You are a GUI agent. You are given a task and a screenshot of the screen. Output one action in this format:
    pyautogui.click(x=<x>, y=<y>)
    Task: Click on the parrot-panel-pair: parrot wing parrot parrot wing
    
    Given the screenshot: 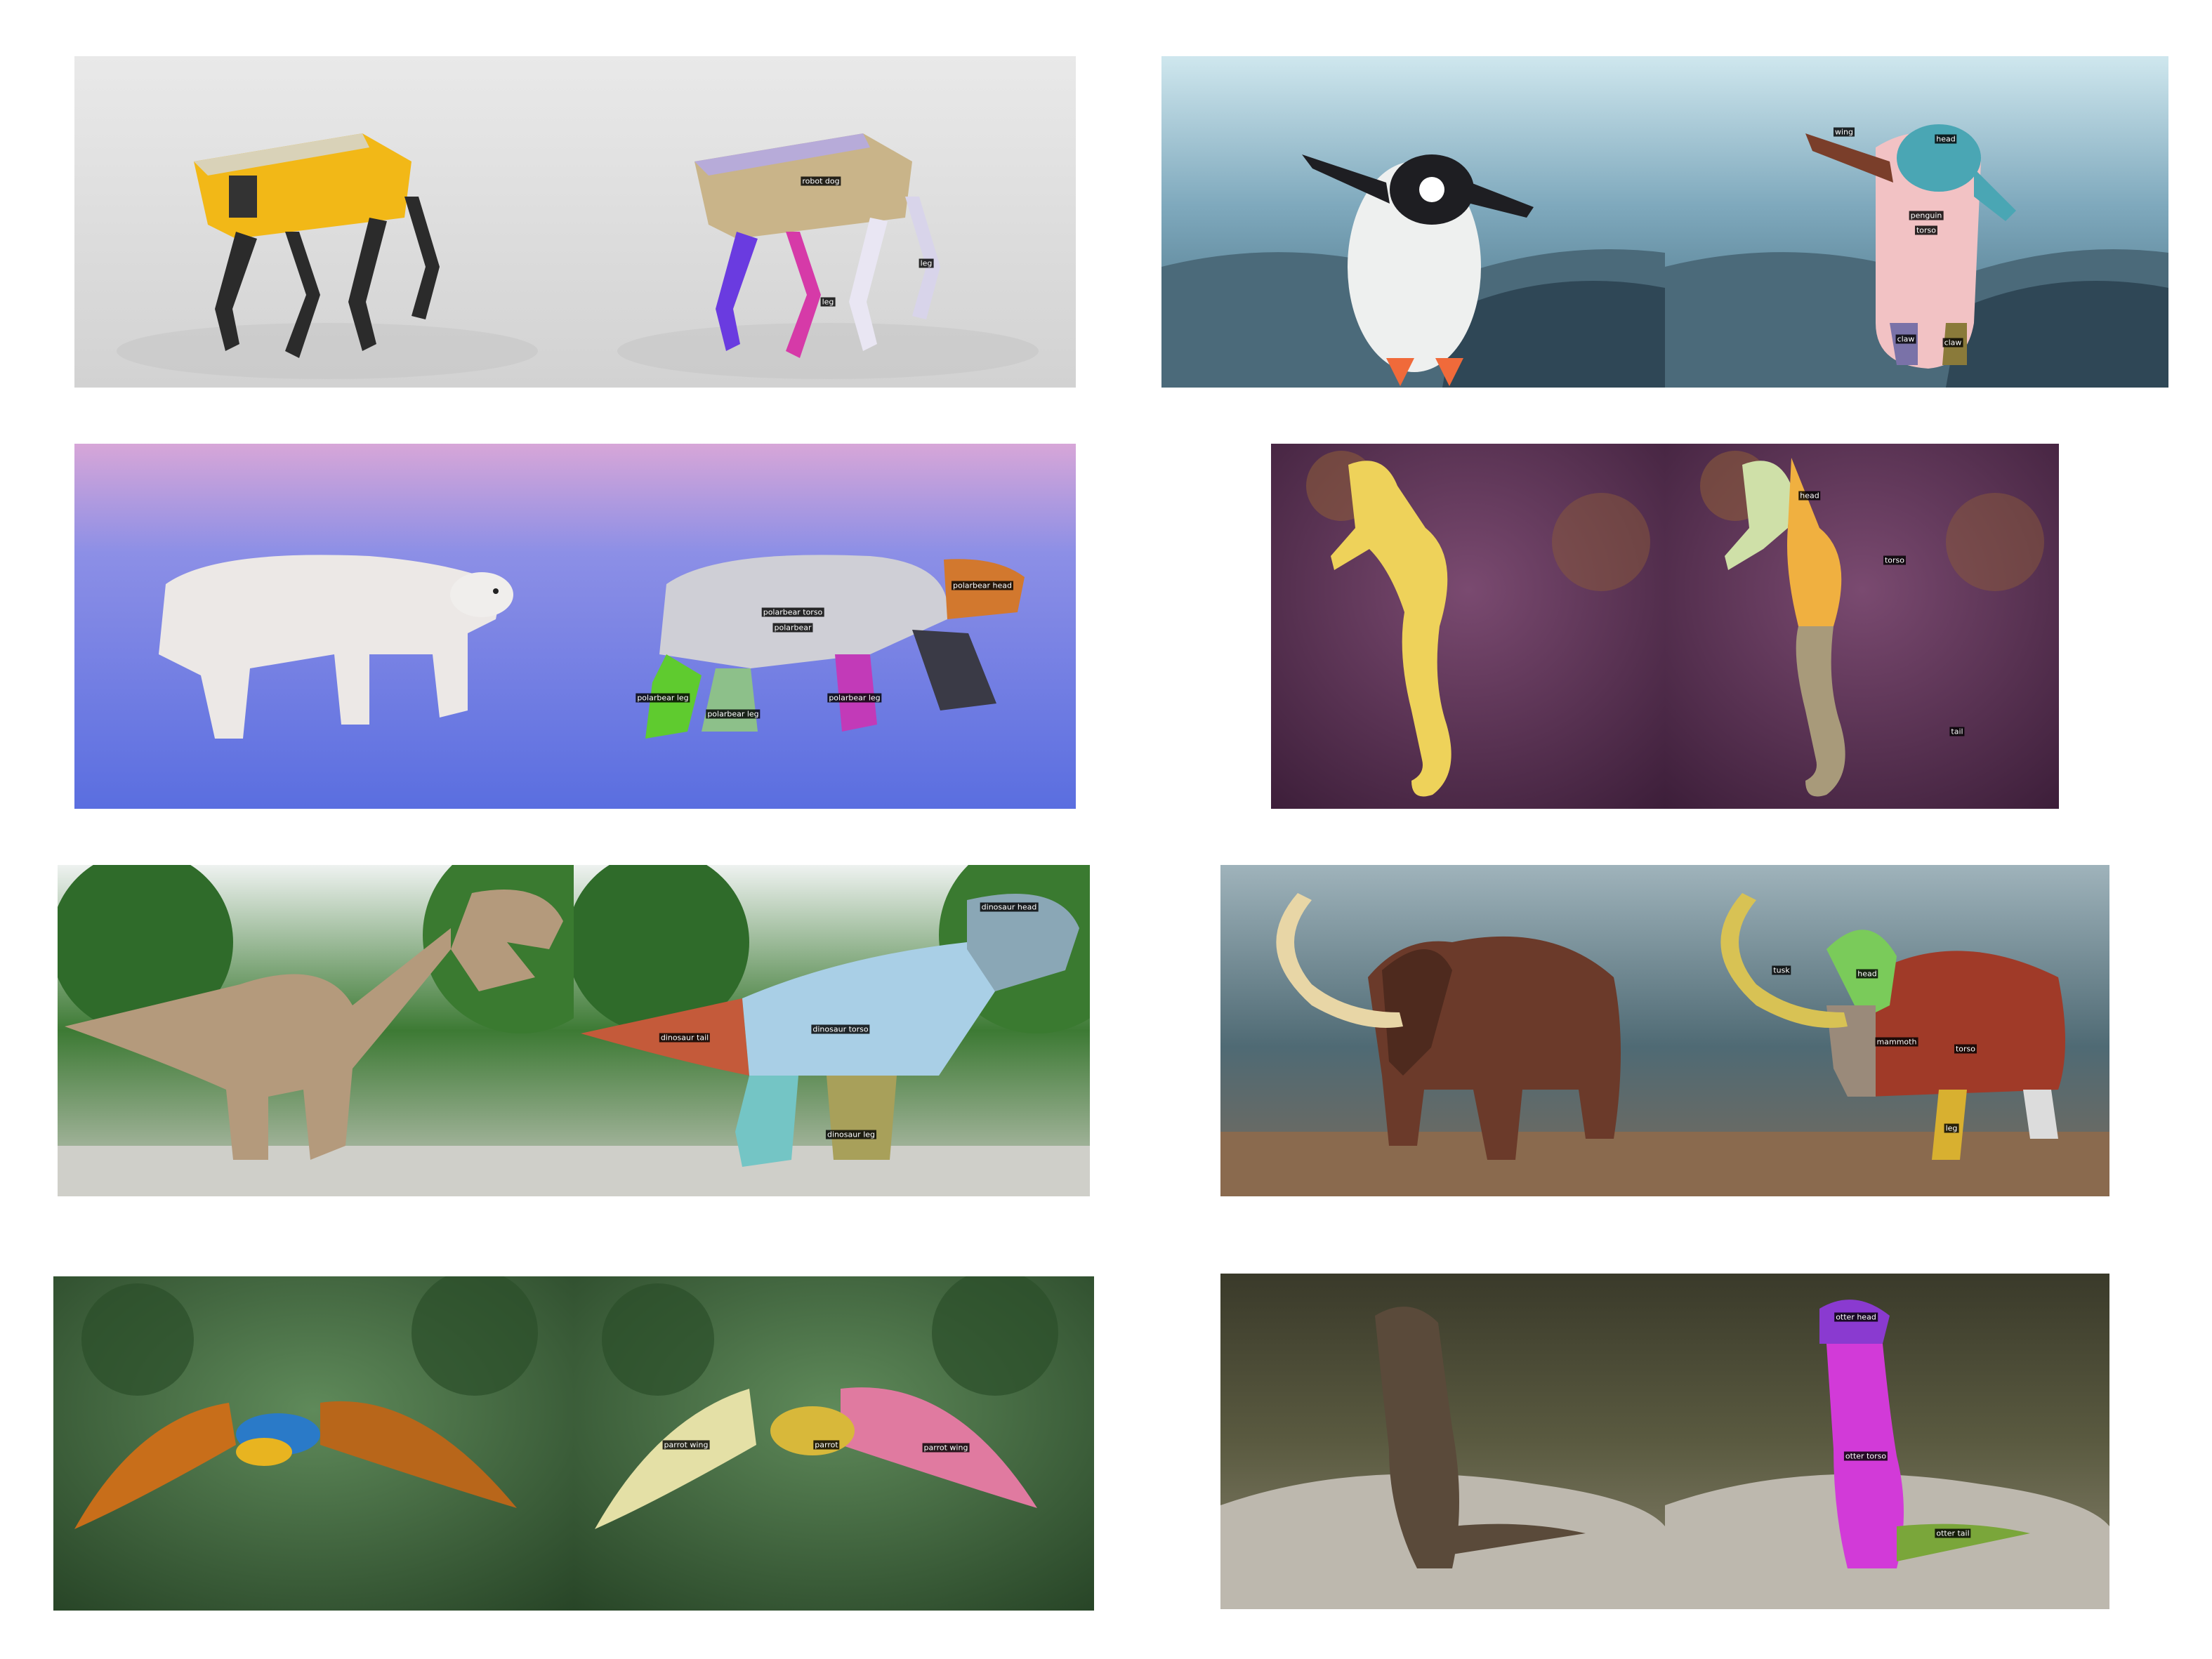 What is the action you would take?
    pyautogui.click(x=573, y=1444)
    